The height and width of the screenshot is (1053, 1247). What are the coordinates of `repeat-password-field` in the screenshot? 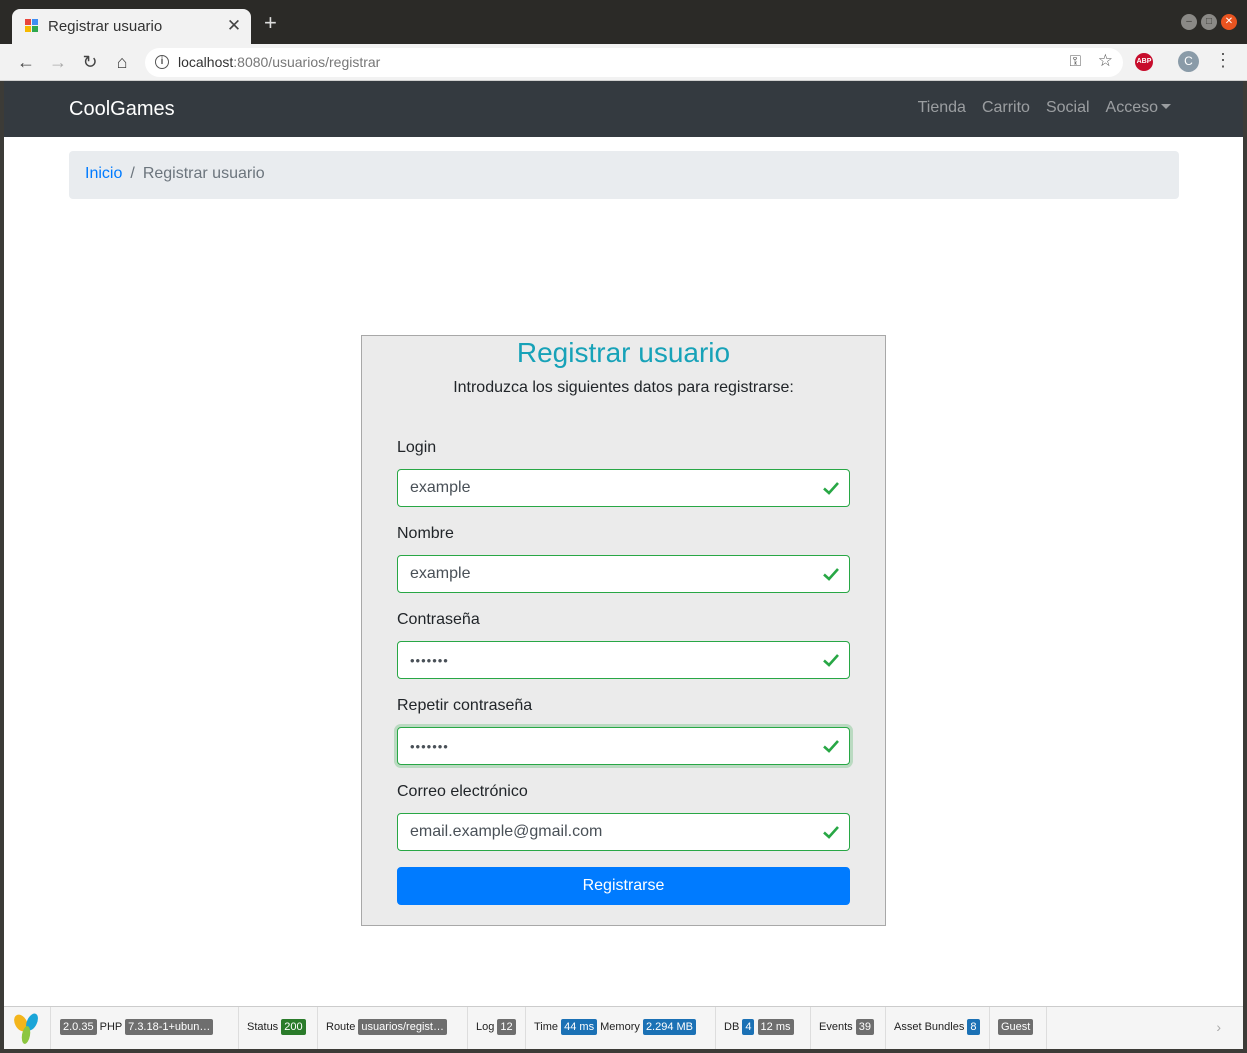 It's located at (623, 746).